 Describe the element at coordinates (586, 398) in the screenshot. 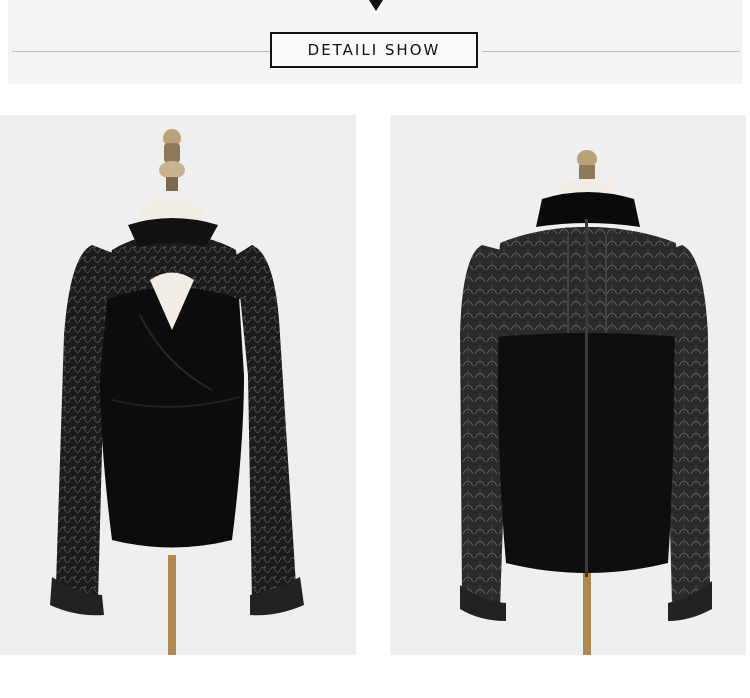

I see `back-zipper` at that location.